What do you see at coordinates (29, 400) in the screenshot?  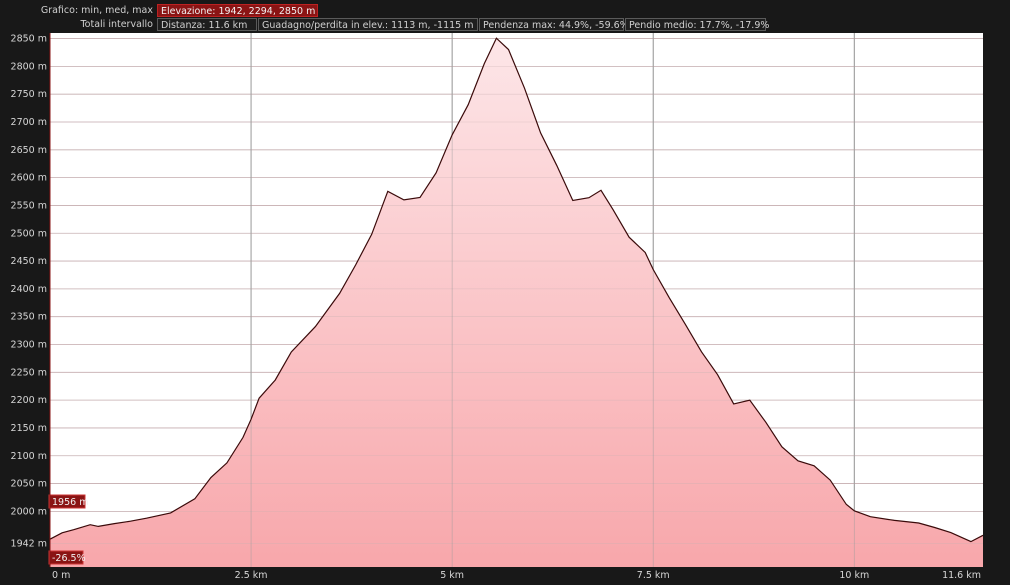 I see `y-tick-label: 2200 m` at bounding box center [29, 400].